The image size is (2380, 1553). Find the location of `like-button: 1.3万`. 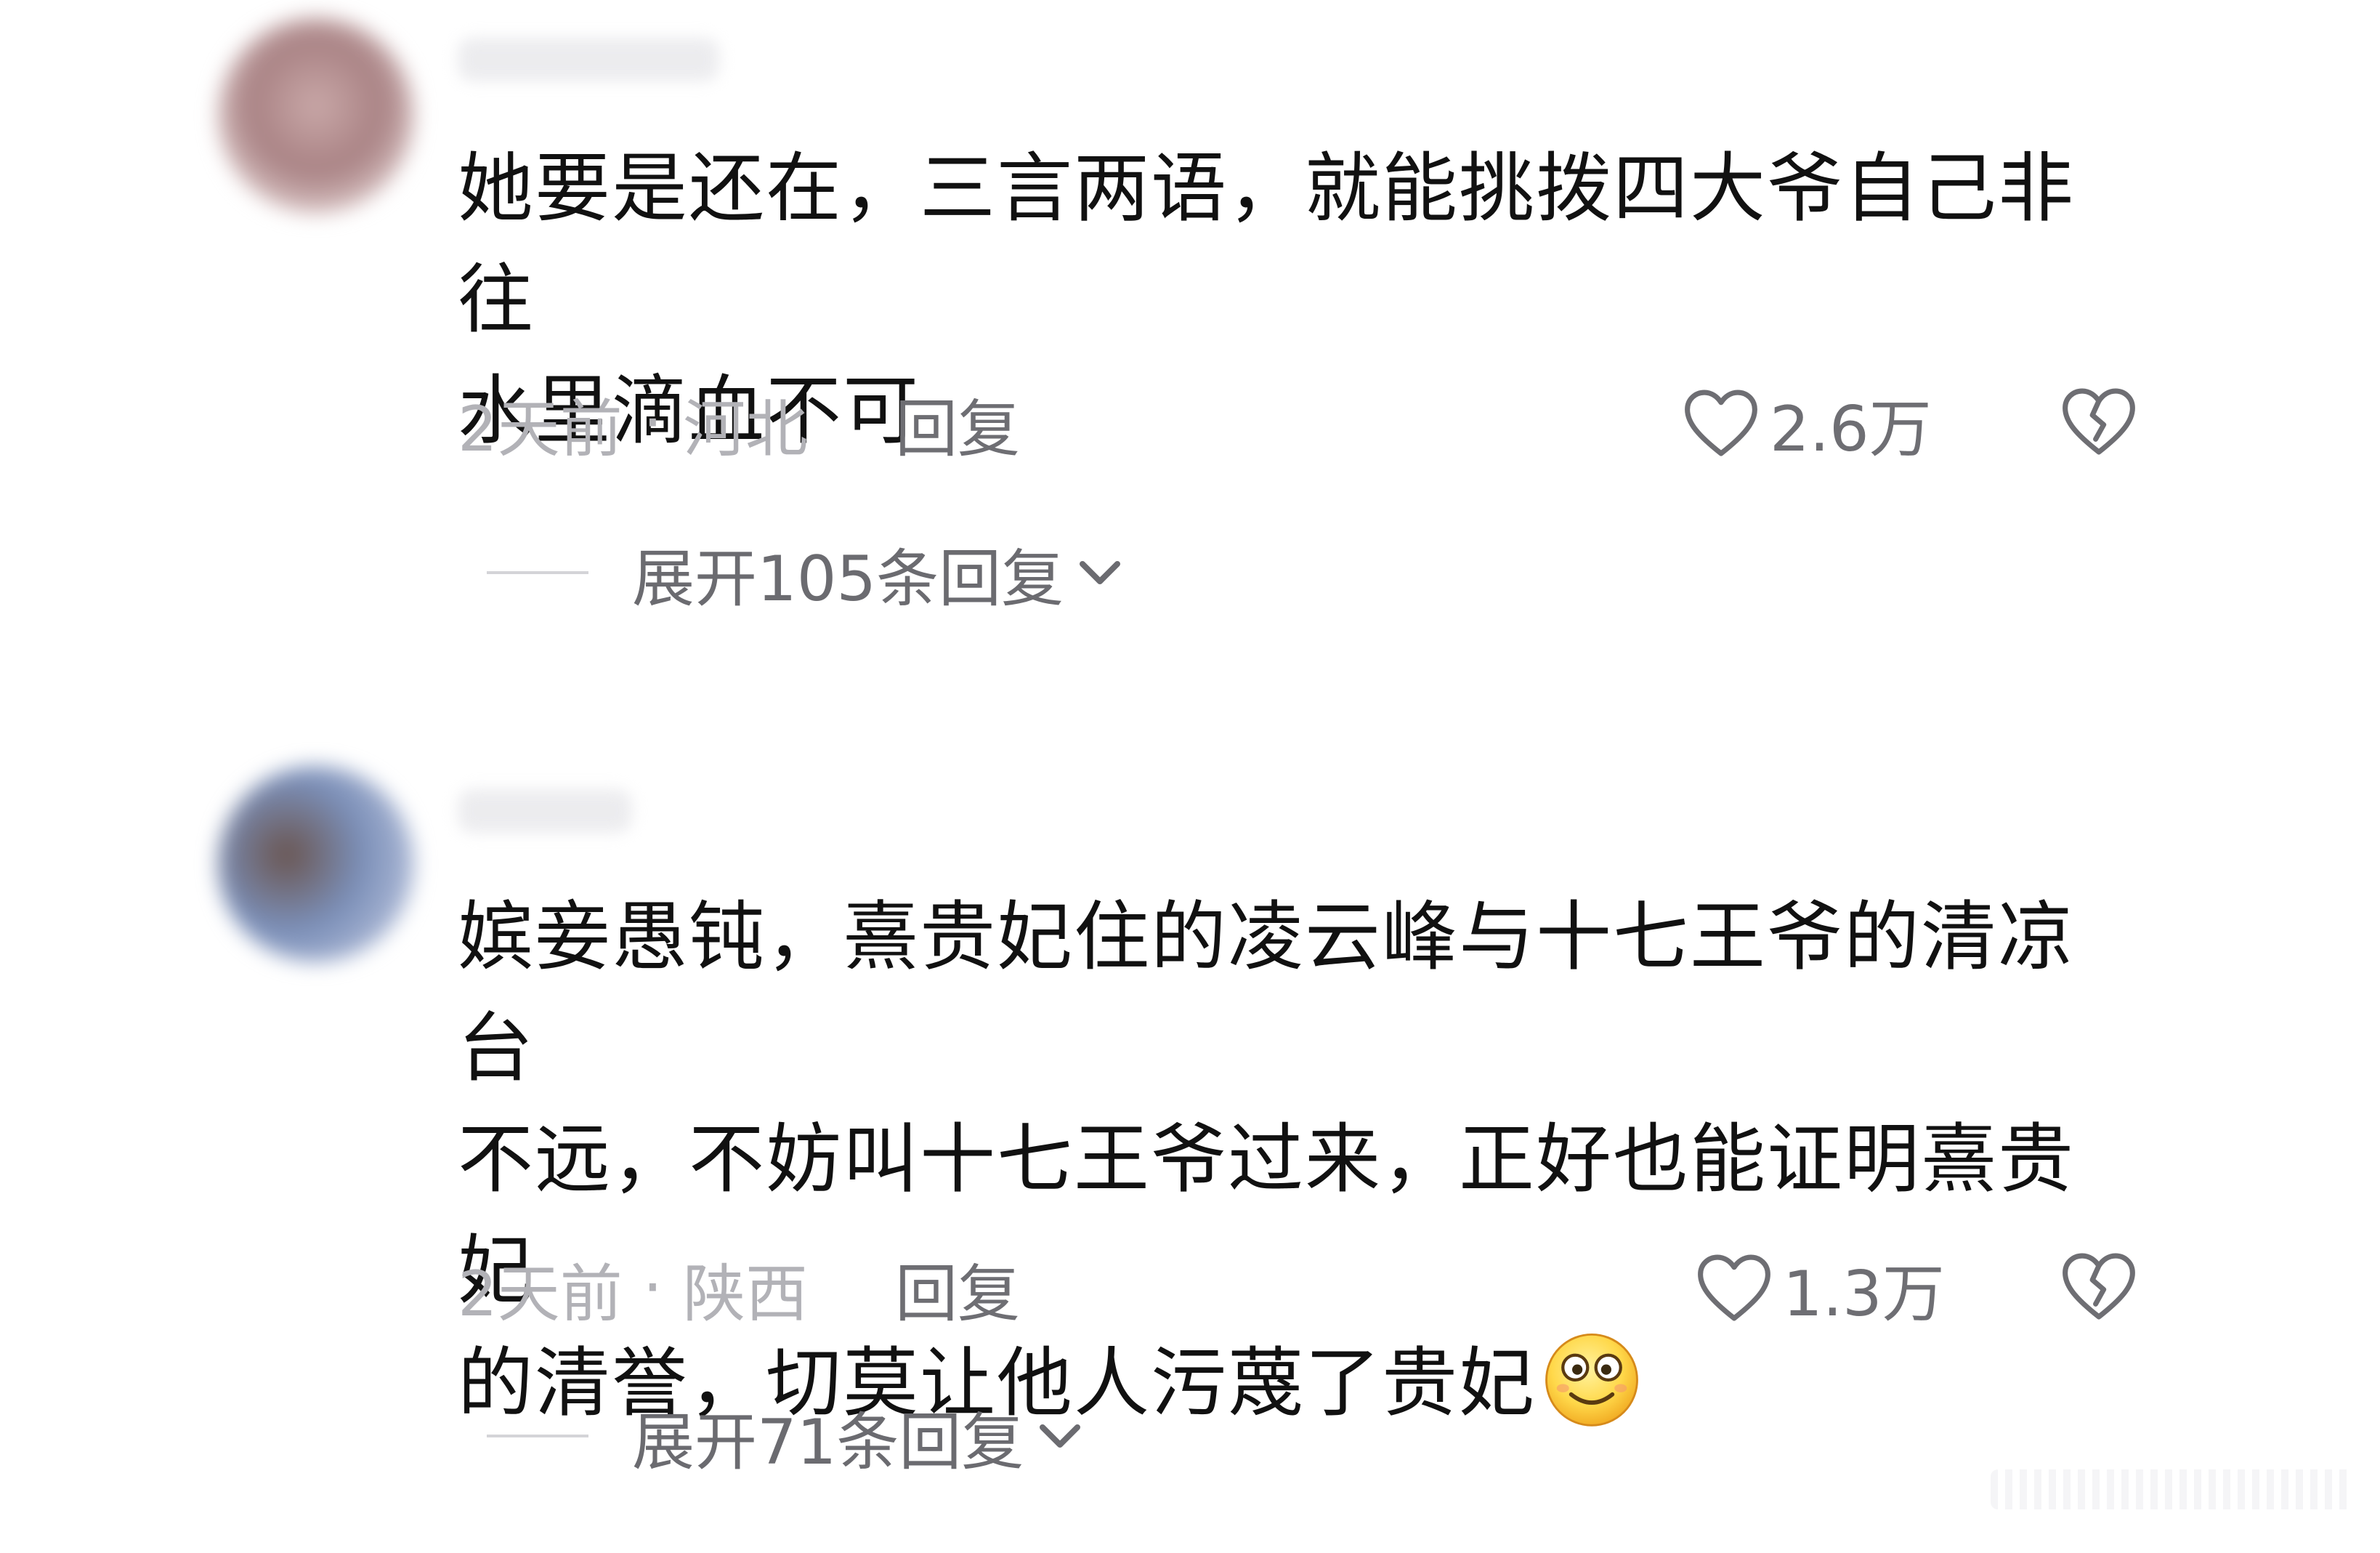

like-button: 1.3万 is located at coordinates (1820, 1289).